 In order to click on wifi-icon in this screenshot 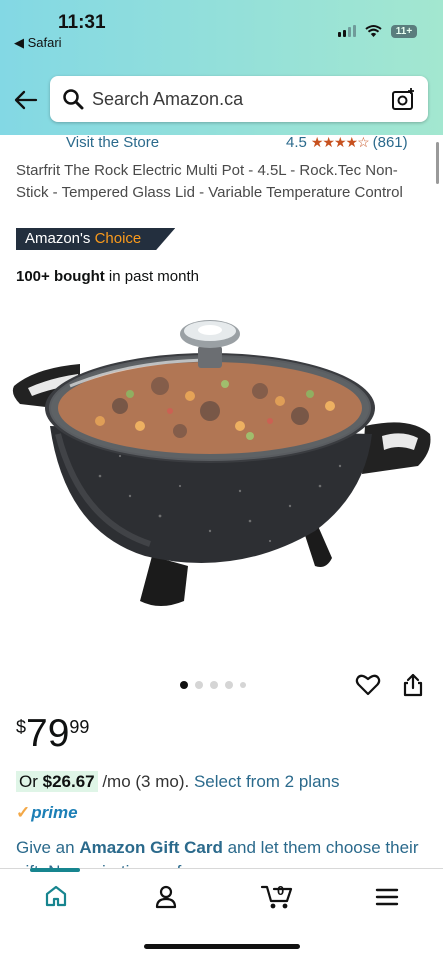, I will do `click(373, 31)`.